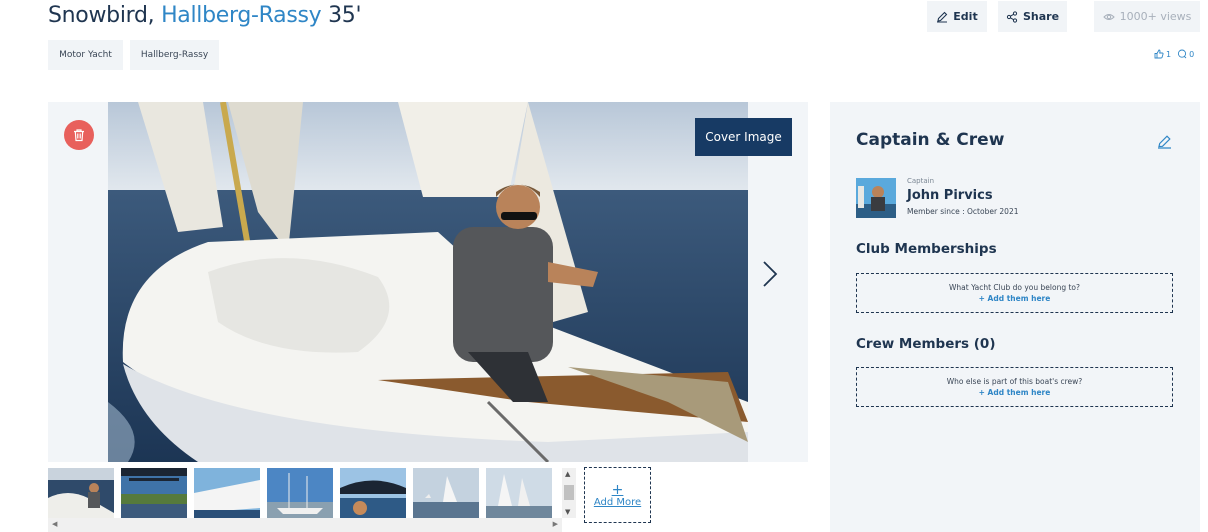  I want to click on comment-count: 0, so click(1192, 54).